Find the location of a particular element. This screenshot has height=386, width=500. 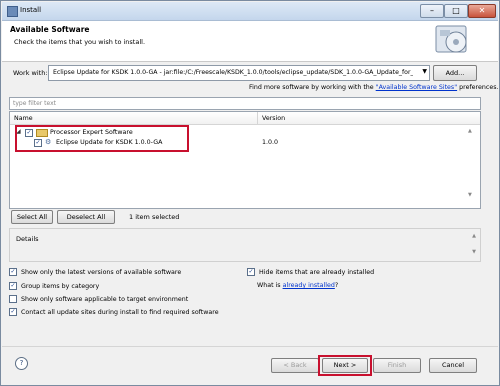

what-is-suffix: ? is located at coordinates (336, 285).